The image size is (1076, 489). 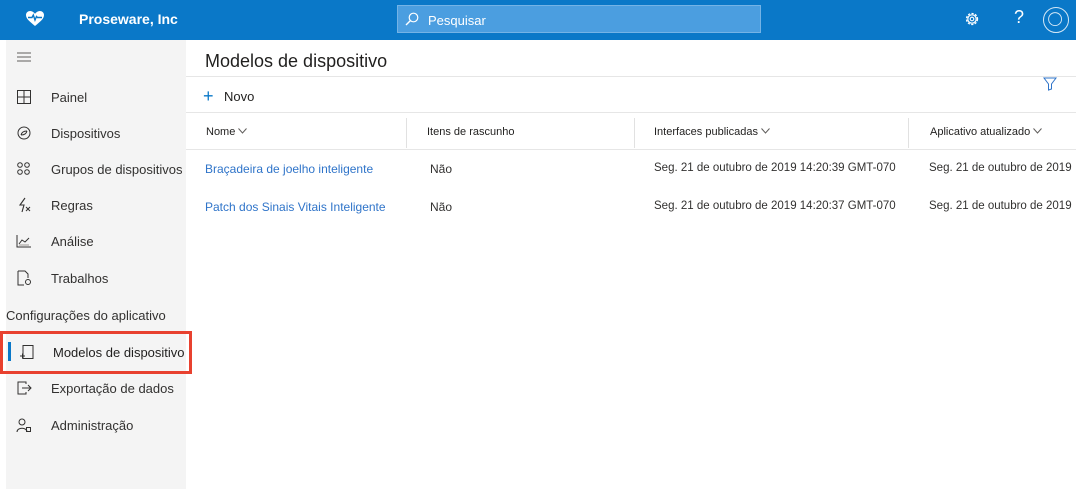 I want to click on sidebar-item-painel: Painel, so click(x=96, y=97).